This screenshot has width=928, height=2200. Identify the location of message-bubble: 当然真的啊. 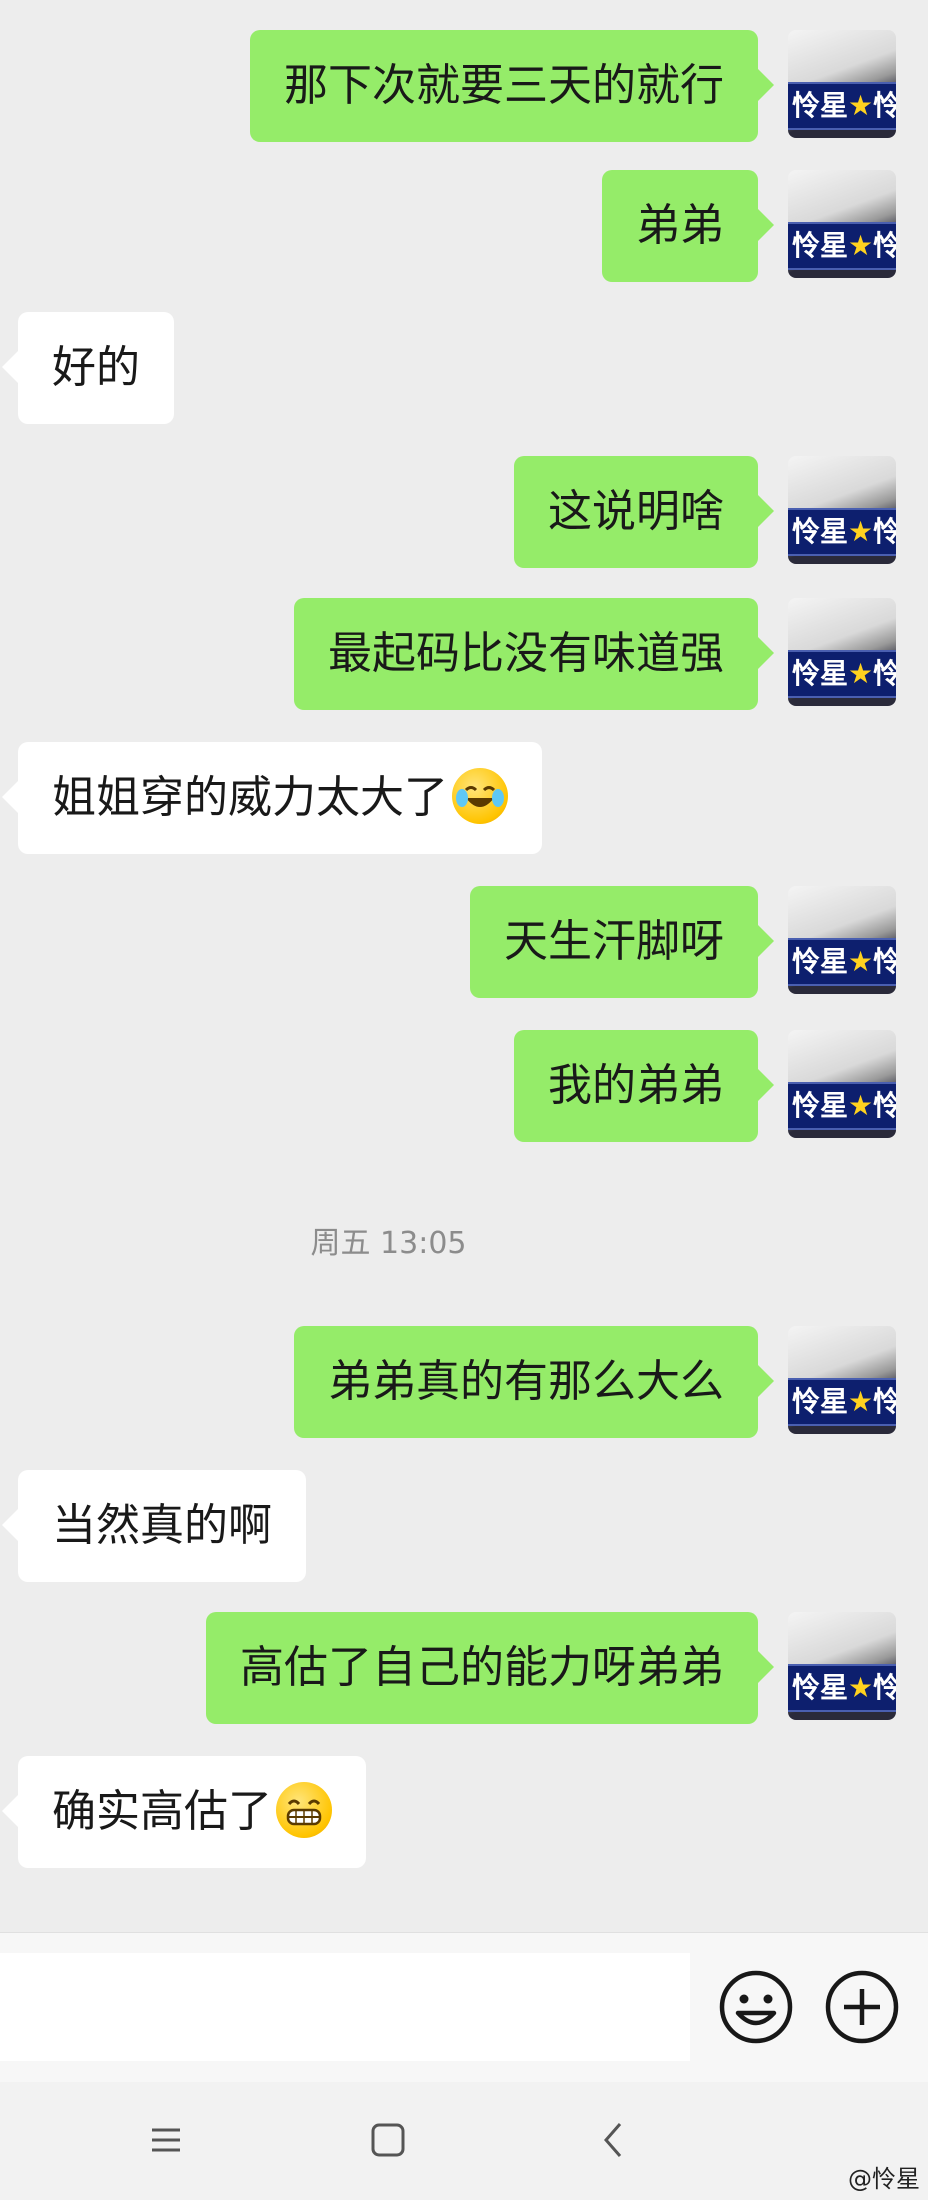
(154, 1526).